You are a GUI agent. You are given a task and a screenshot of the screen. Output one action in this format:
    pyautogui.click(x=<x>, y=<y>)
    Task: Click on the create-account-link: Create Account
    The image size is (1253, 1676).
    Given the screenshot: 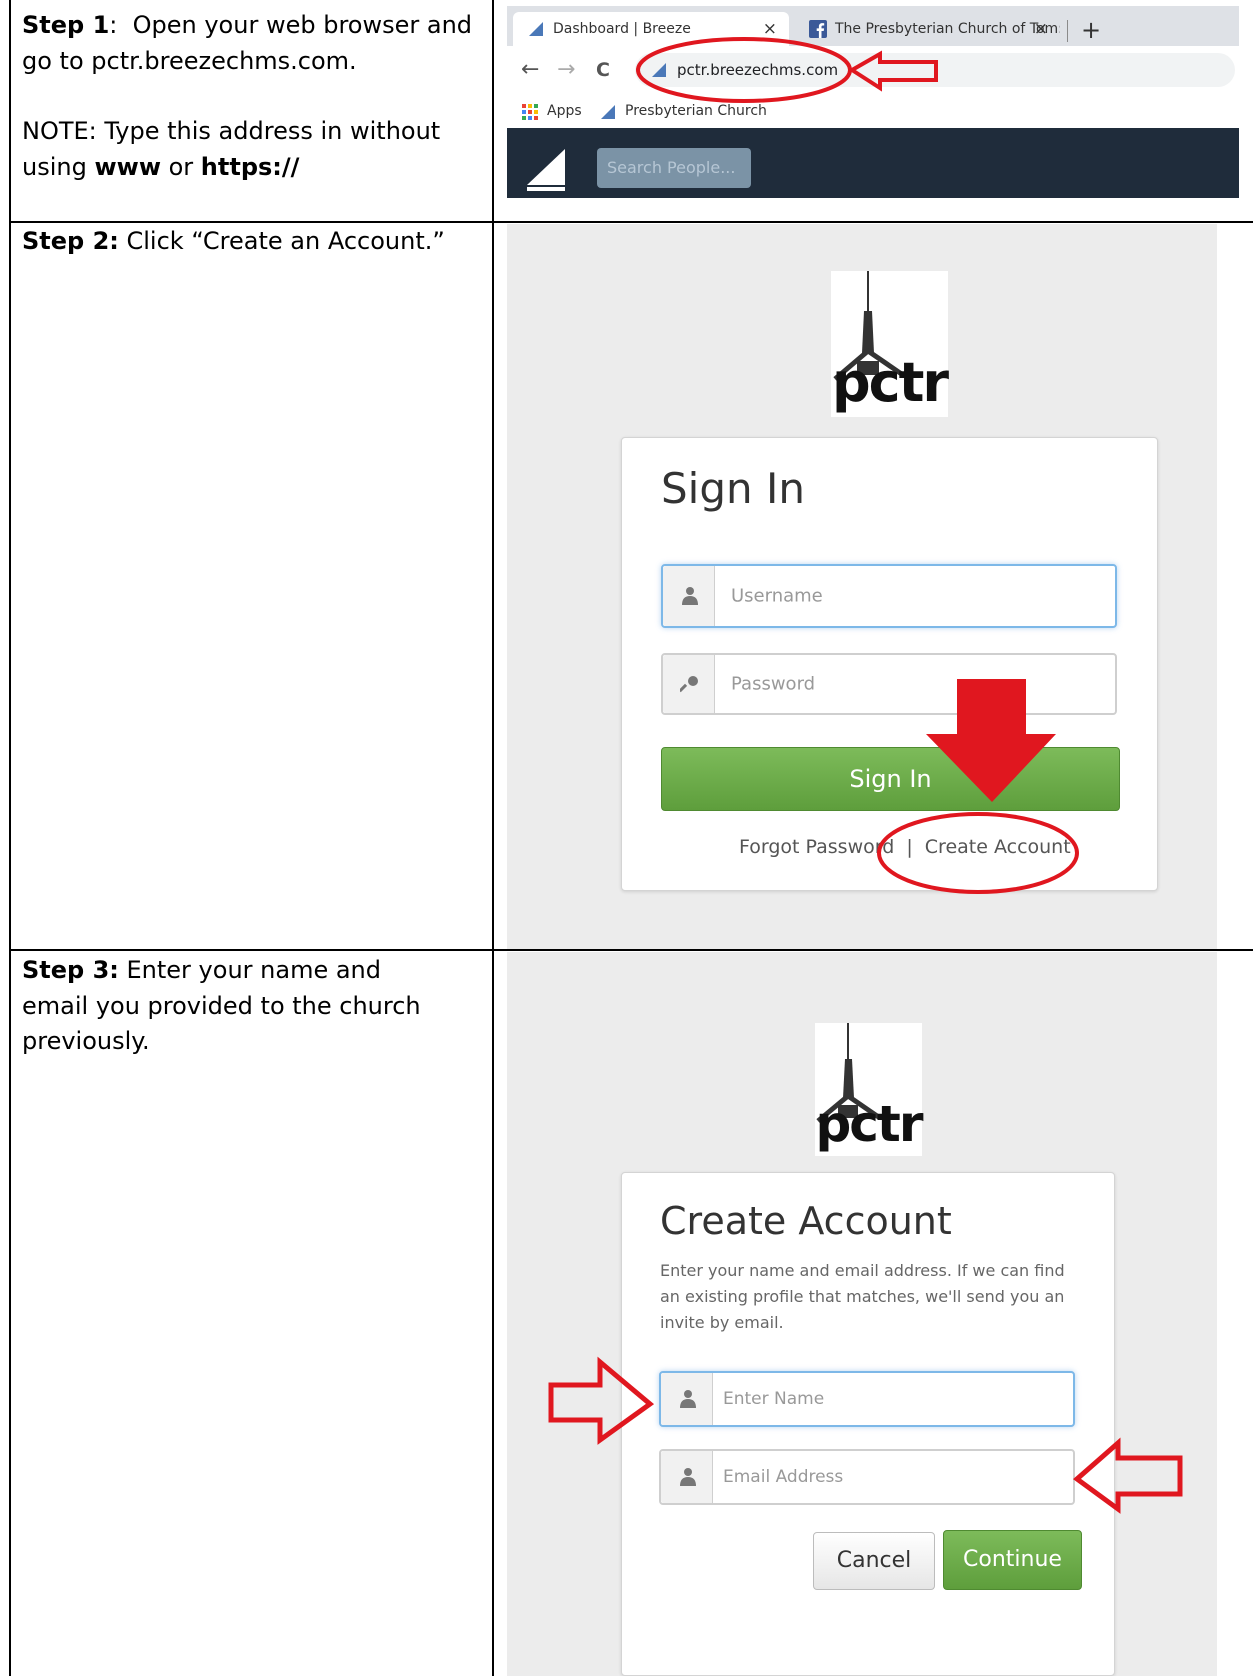 What is the action you would take?
    pyautogui.click(x=998, y=847)
    